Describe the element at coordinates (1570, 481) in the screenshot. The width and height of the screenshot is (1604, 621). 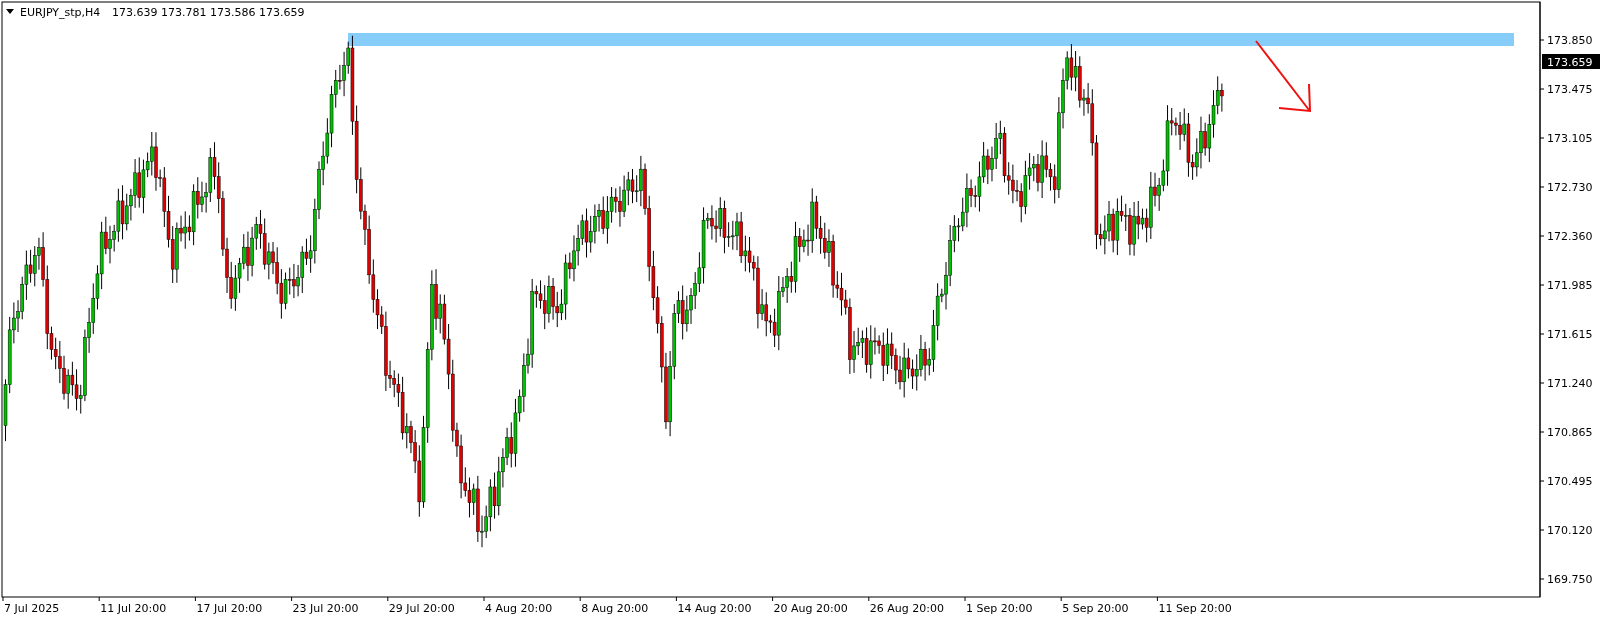
I see `price-axis-label: 170.495` at that location.